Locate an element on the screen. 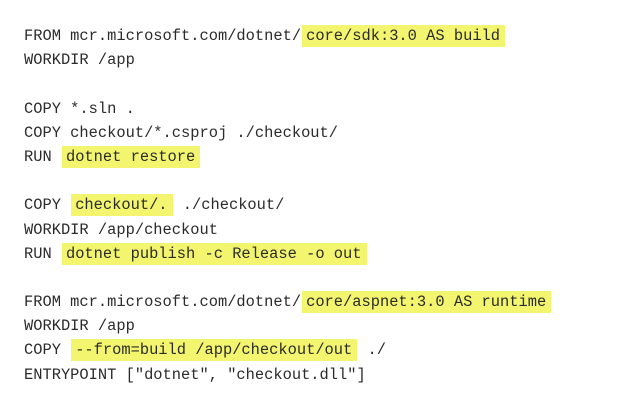 This screenshot has width=644, height=402. code-line: RUN dotnet publish -c Release -o out is located at coordinates (288, 254).